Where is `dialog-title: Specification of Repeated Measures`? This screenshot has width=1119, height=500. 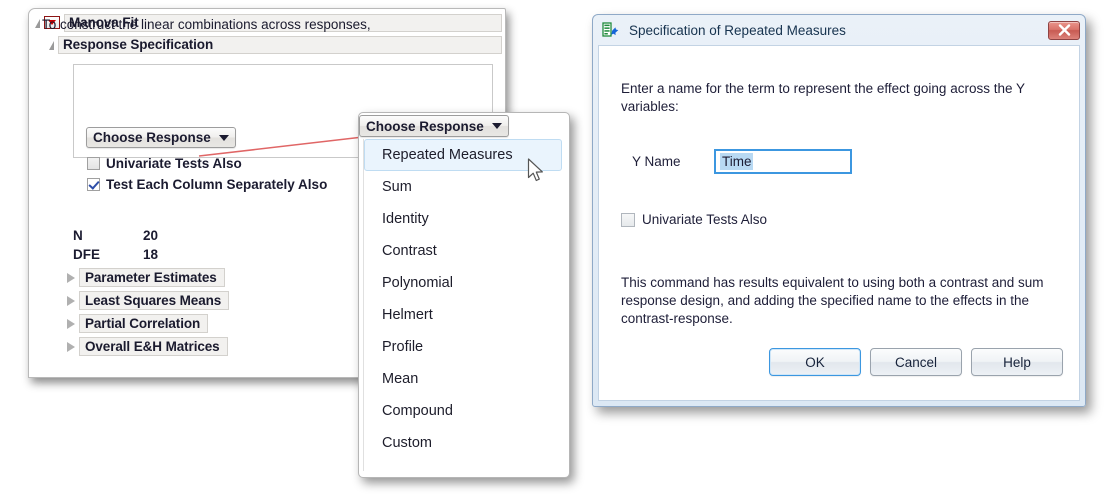 dialog-title: Specification of Repeated Measures is located at coordinates (737, 30).